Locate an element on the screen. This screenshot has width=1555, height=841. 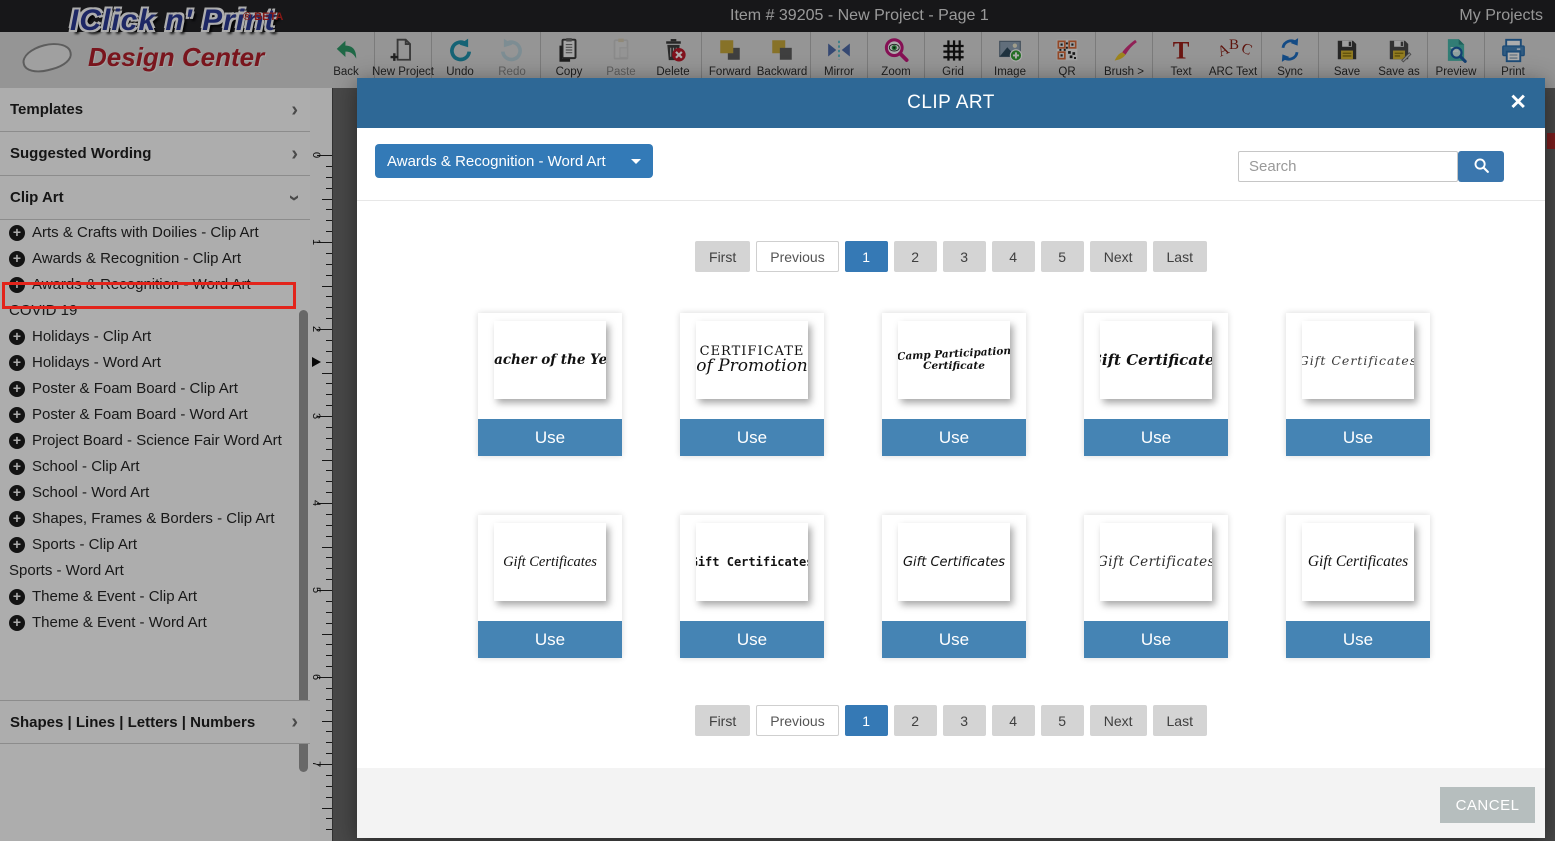
clip-art-thumbnail: Camp Participation Certificate is located at coordinates (954, 360).